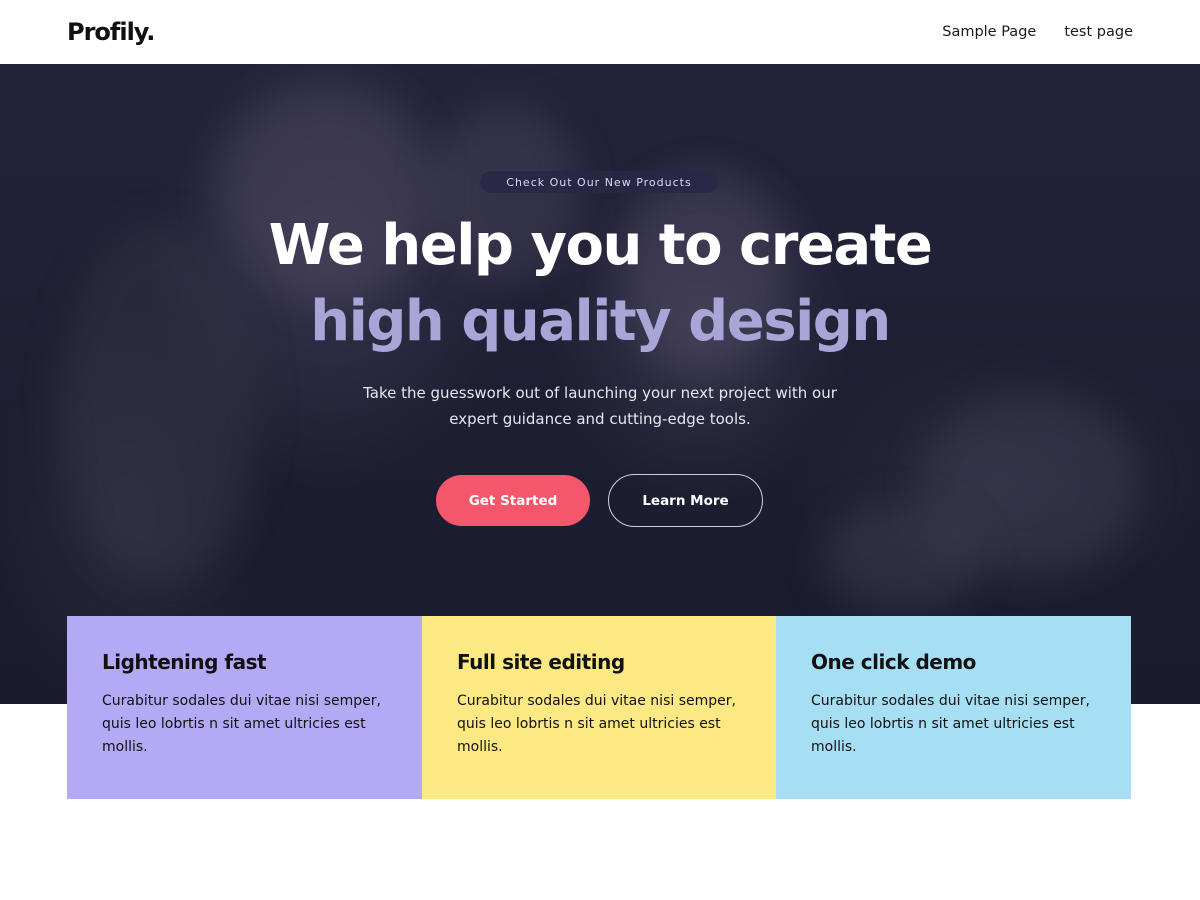  Describe the element at coordinates (893, 662) in the screenshot. I see `feature-card-title: One click demo` at that location.